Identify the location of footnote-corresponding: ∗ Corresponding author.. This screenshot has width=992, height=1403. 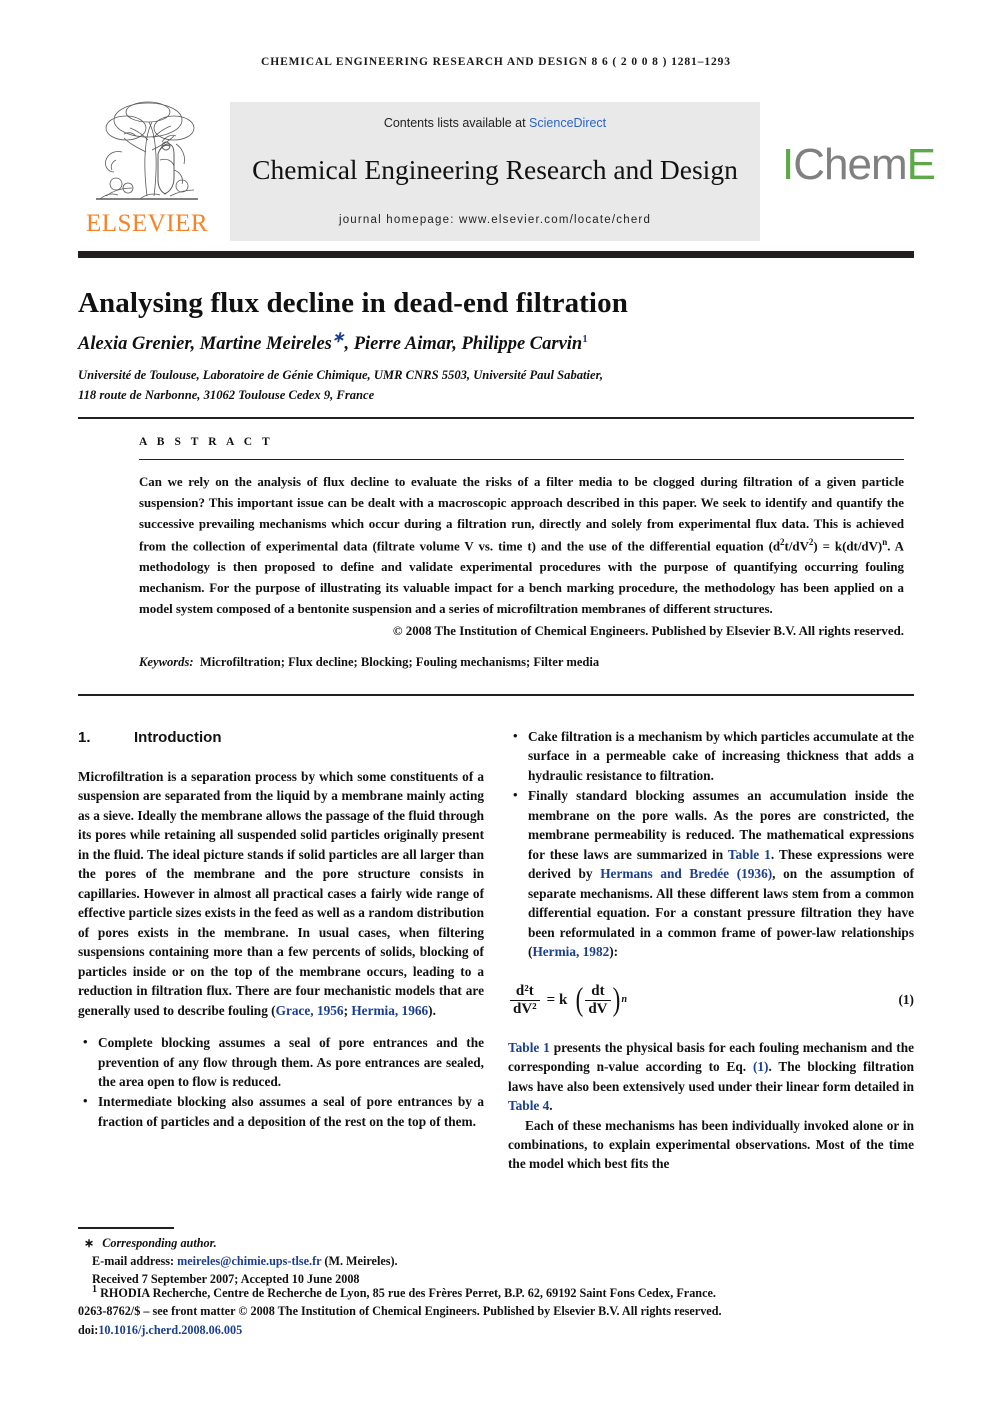
(298, 1243).